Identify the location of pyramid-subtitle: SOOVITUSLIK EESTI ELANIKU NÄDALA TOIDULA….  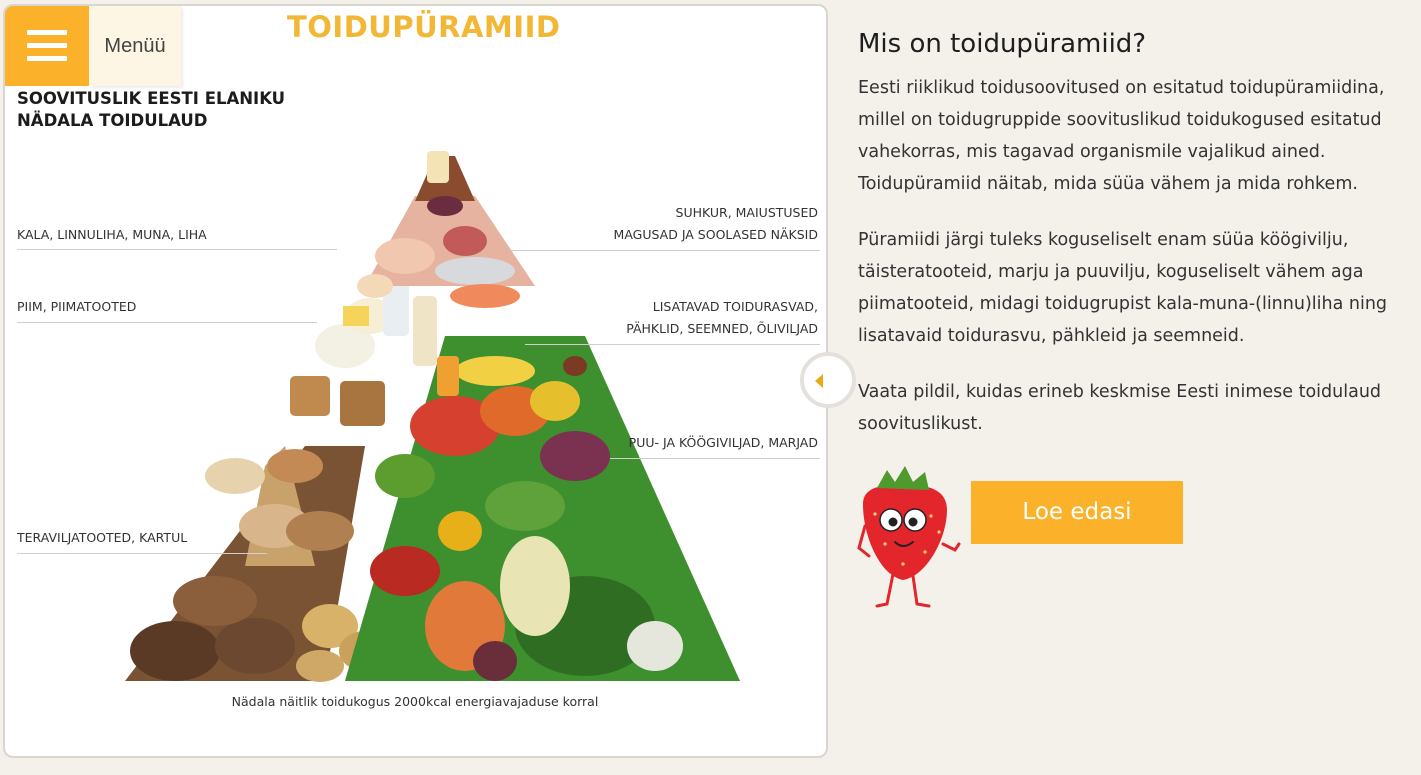
(167, 110).